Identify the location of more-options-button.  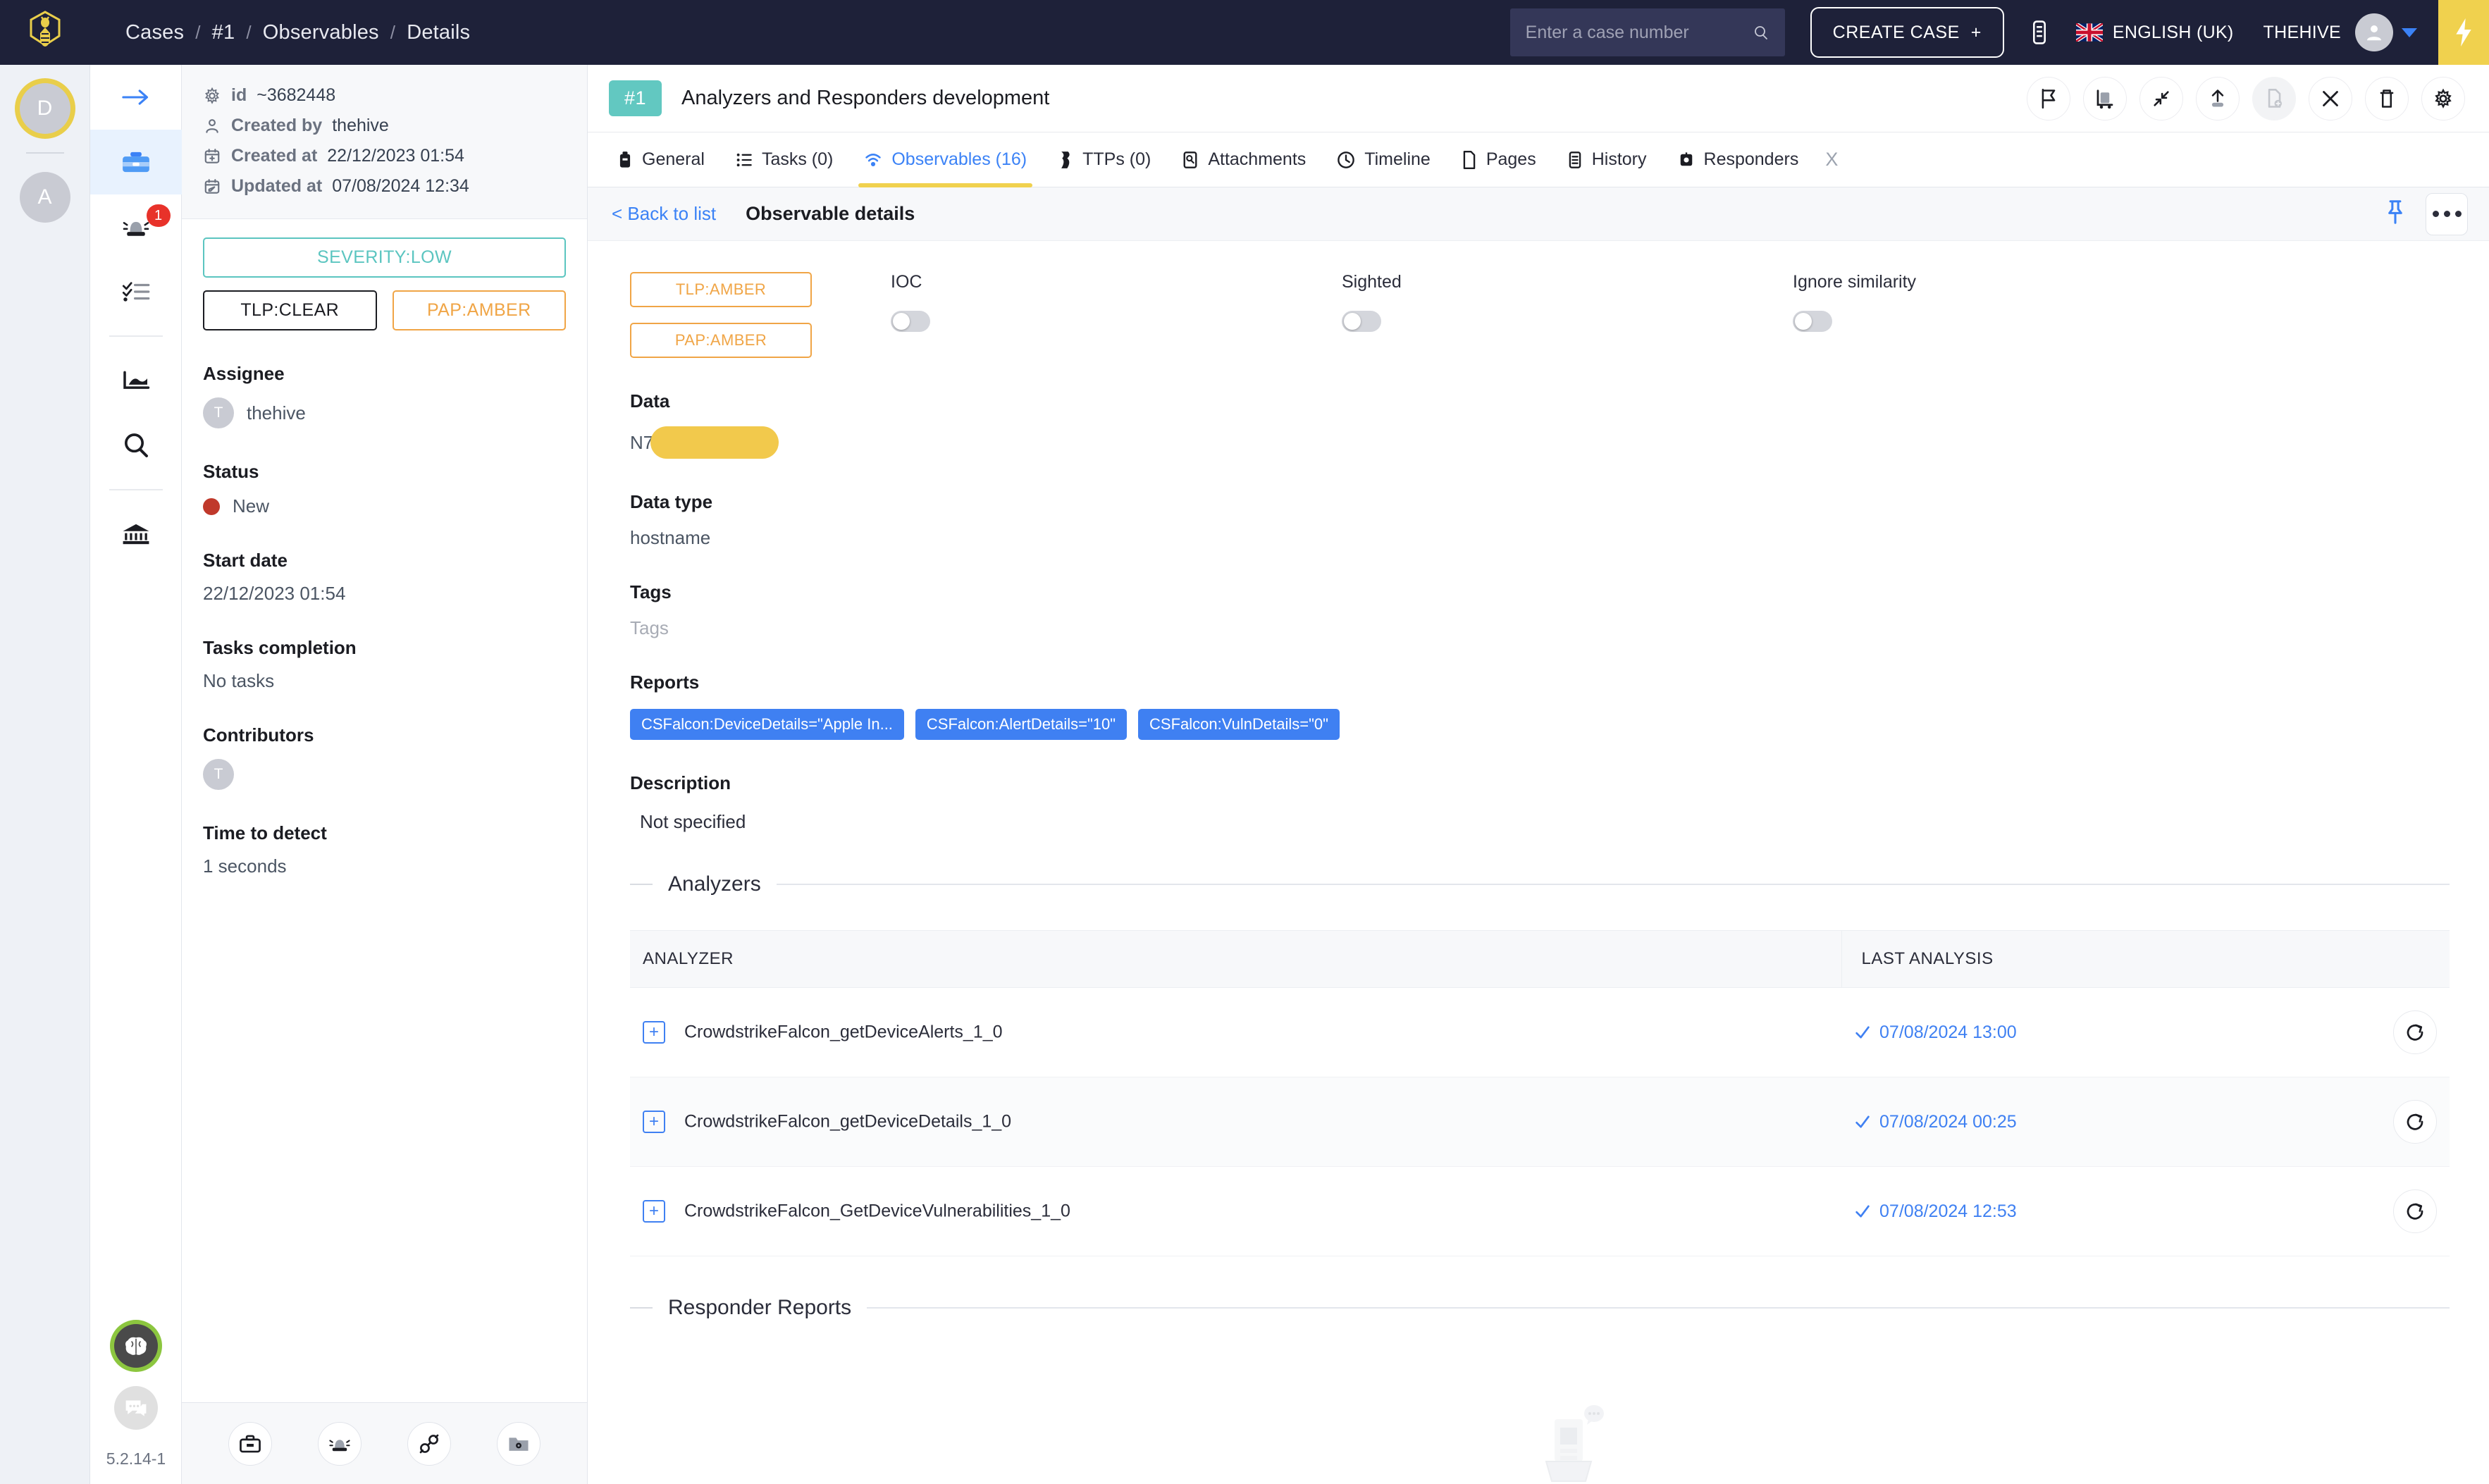
(2447, 213).